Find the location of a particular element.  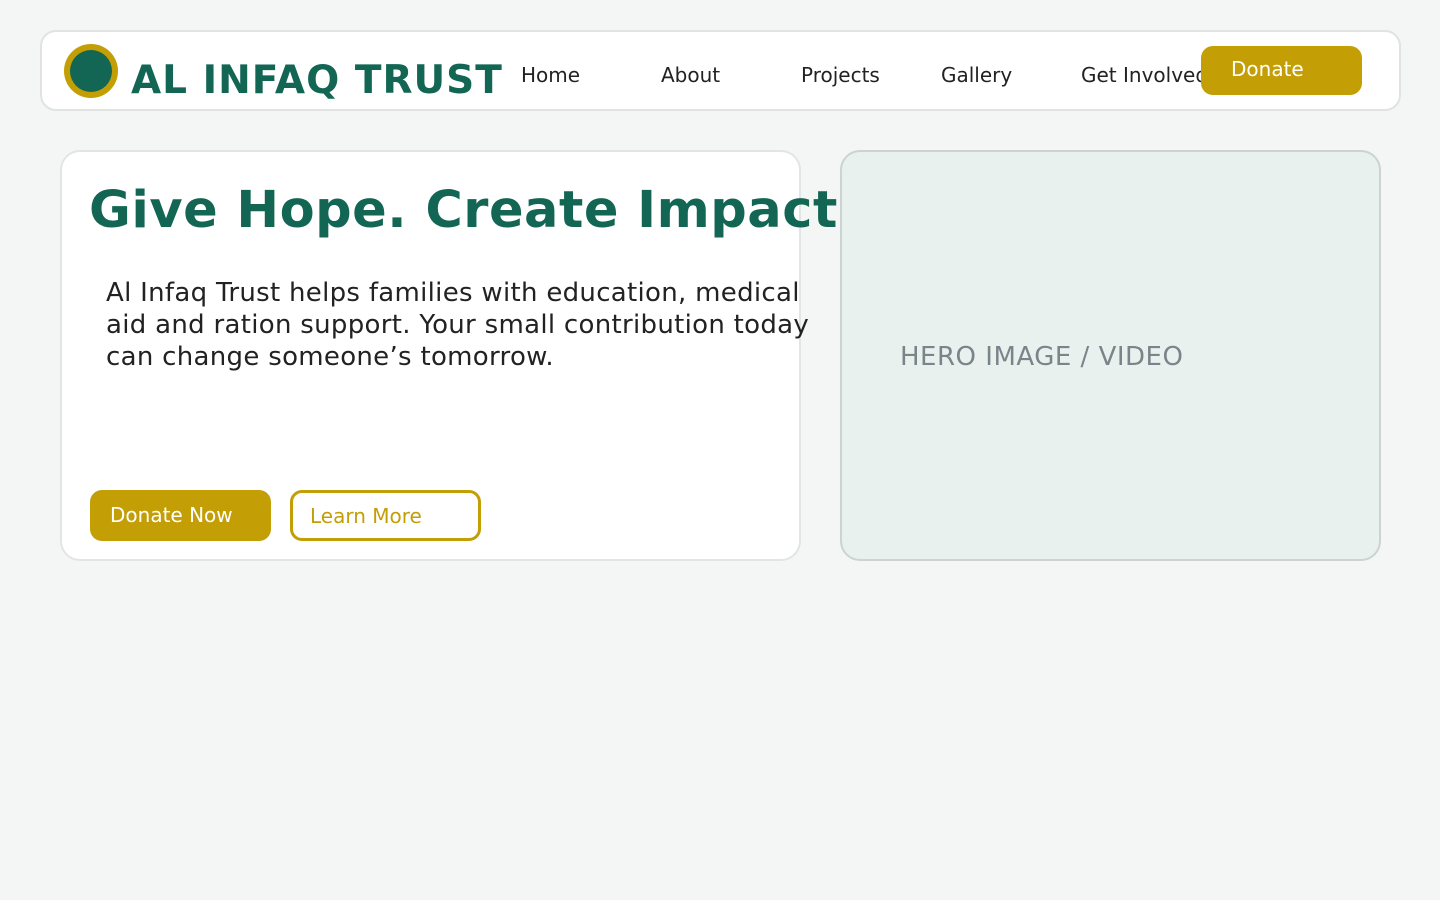

logo-emblem-icon is located at coordinates (91, 71).